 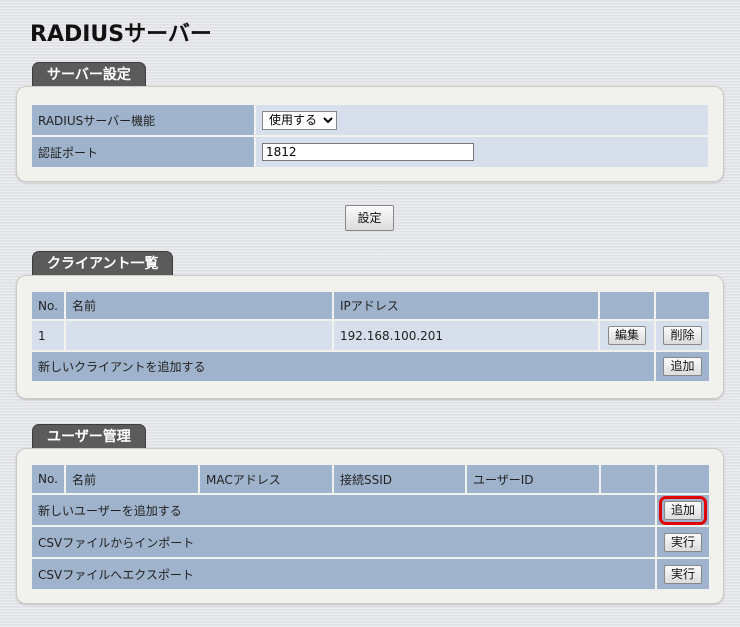 I want to click on client-header-ip: IPアドレス, so click(x=466, y=305).